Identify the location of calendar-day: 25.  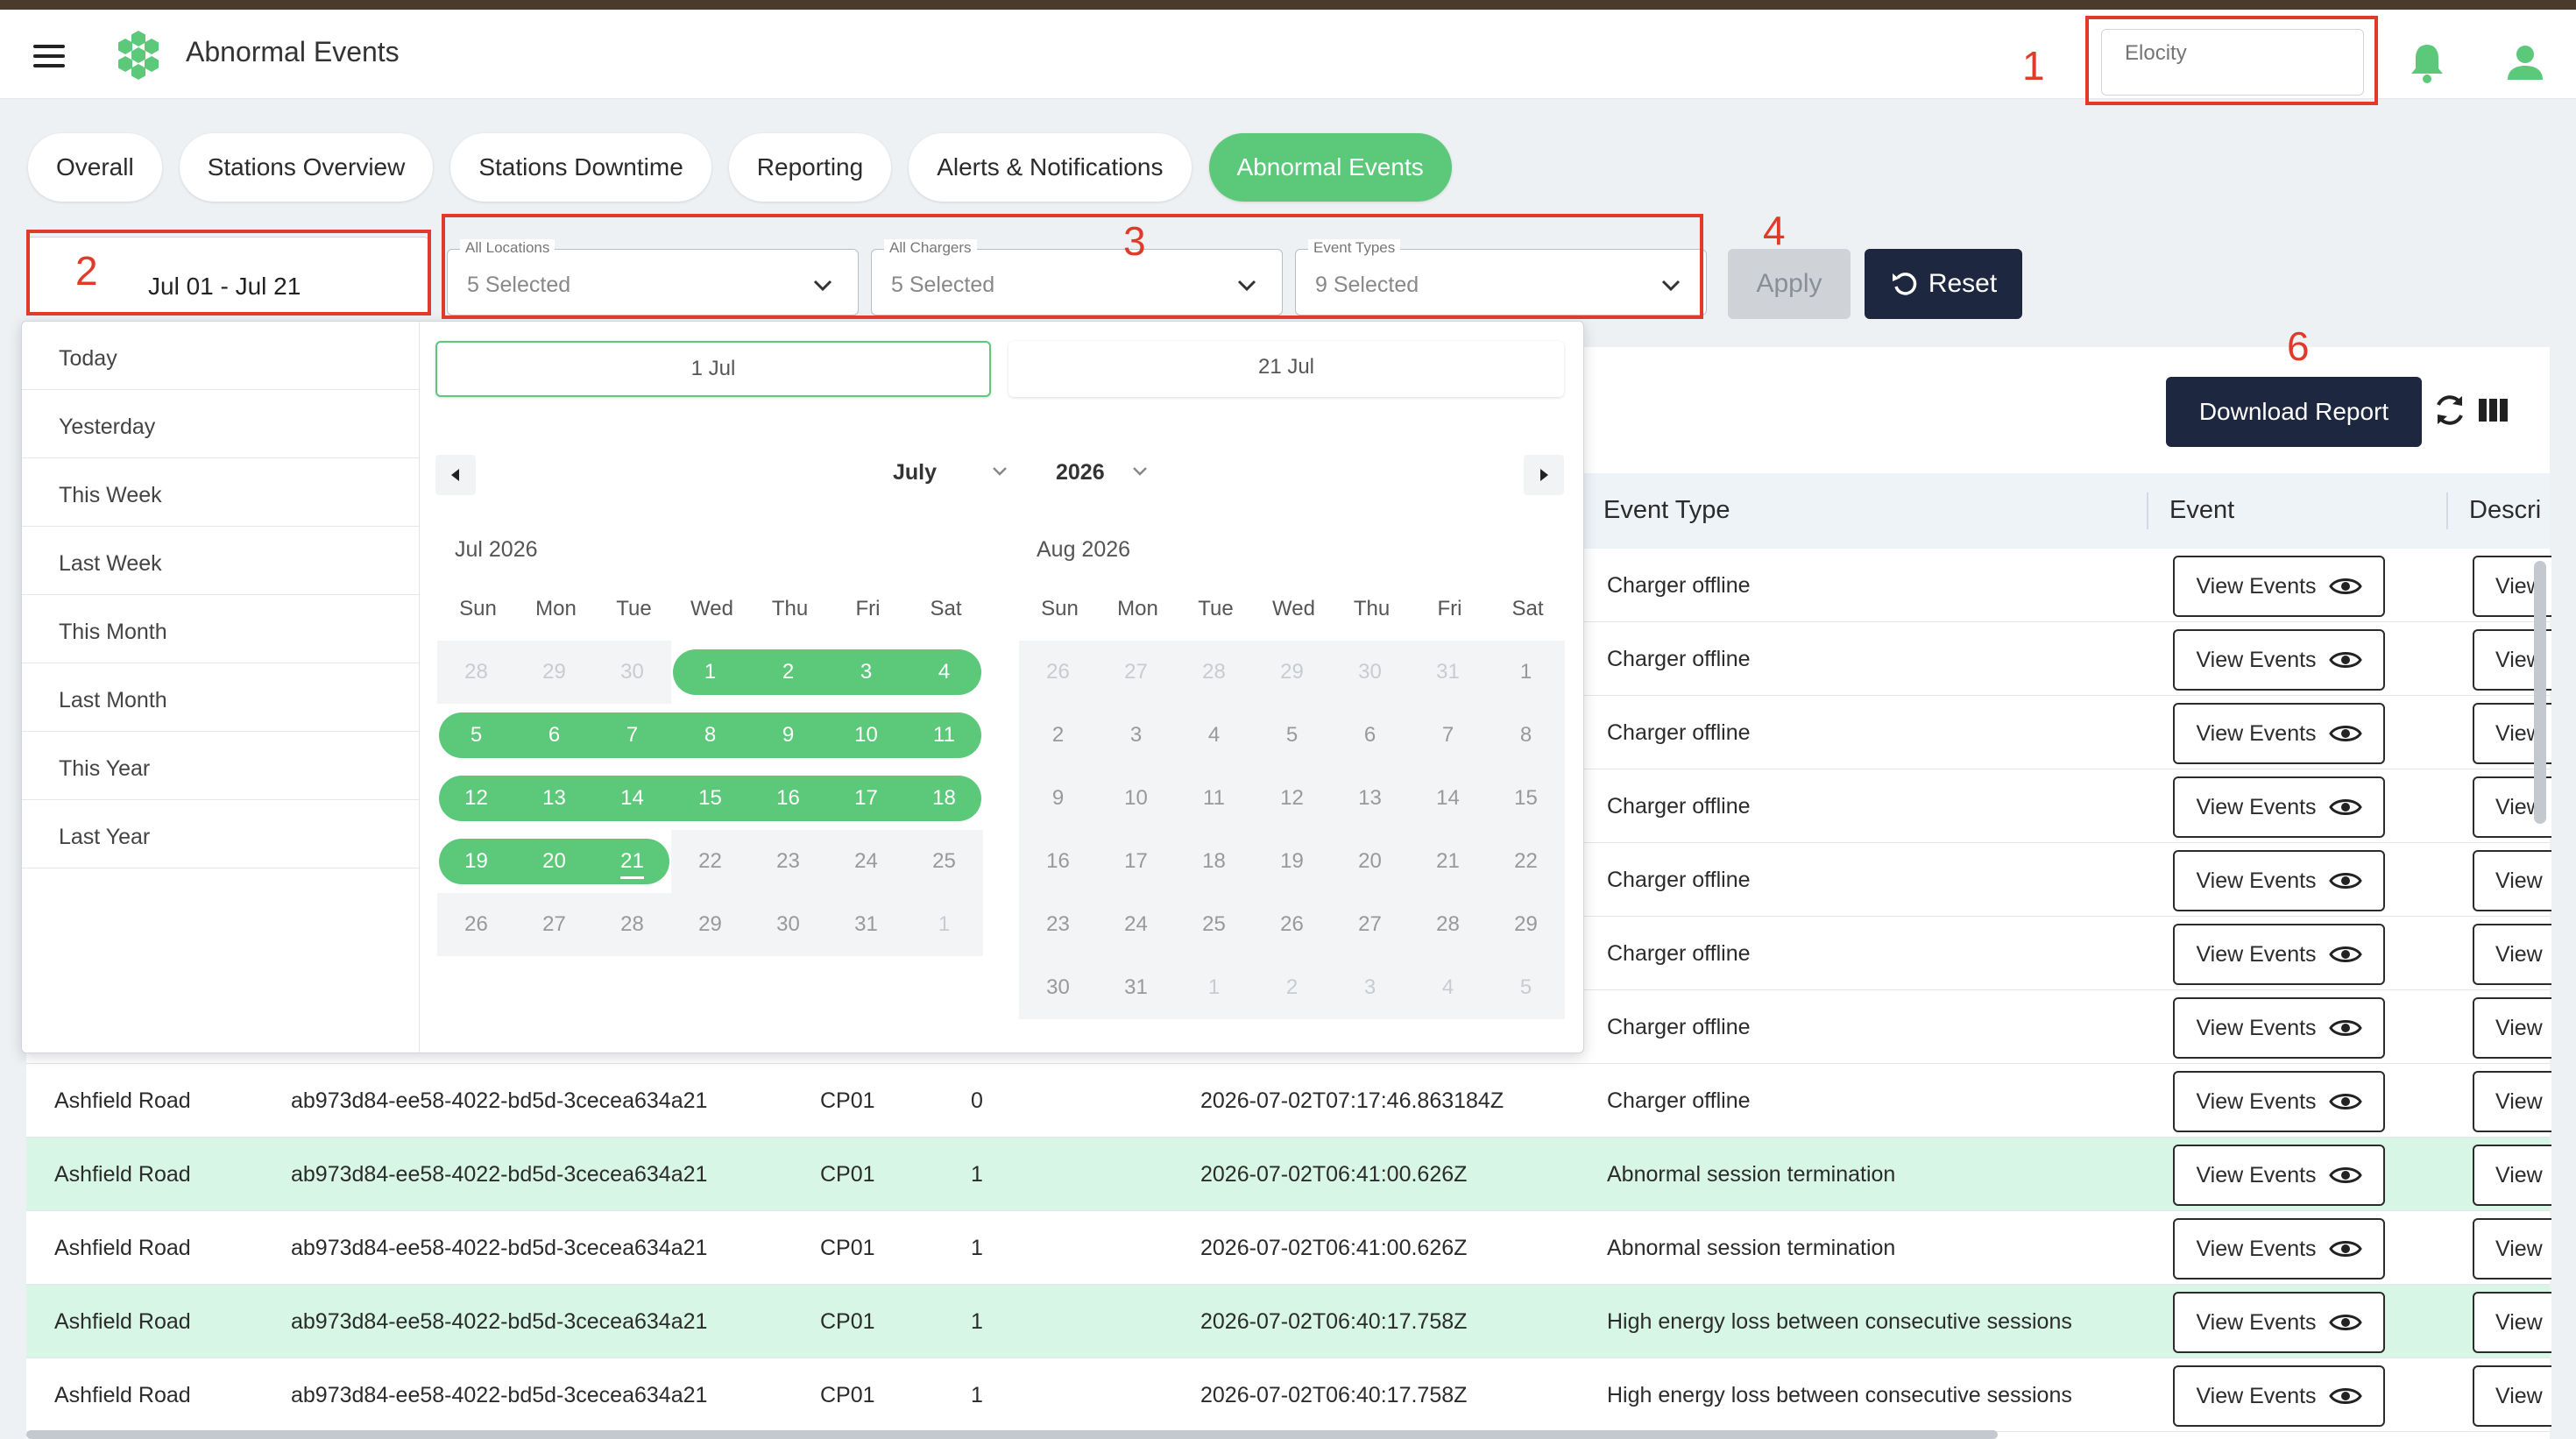
(1214, 925).